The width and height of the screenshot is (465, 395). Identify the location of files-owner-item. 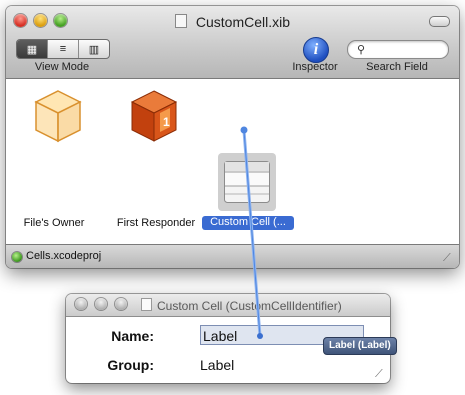
(58, 117).